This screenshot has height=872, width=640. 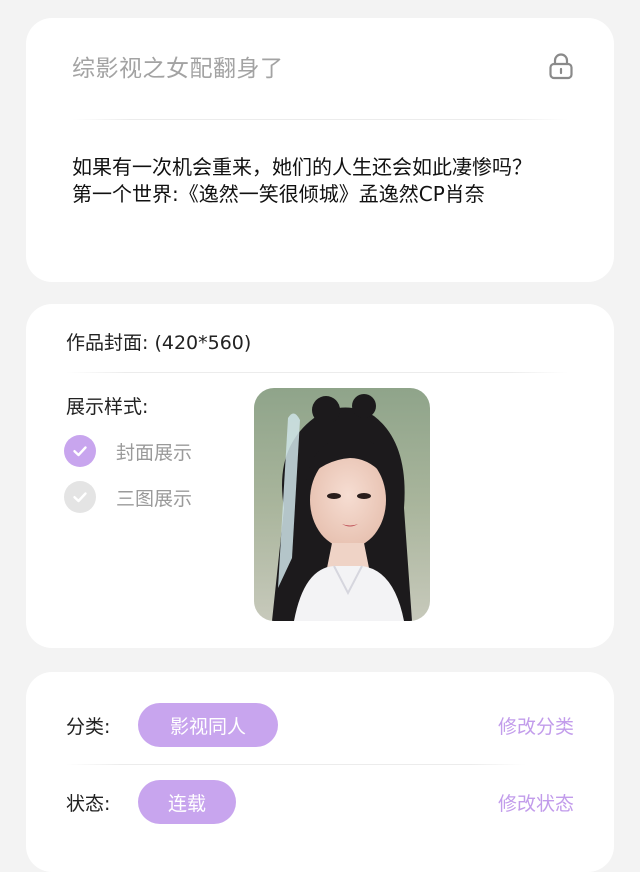 I want to click on edit-status-link: 修改状态, so click(x=536, y=802).